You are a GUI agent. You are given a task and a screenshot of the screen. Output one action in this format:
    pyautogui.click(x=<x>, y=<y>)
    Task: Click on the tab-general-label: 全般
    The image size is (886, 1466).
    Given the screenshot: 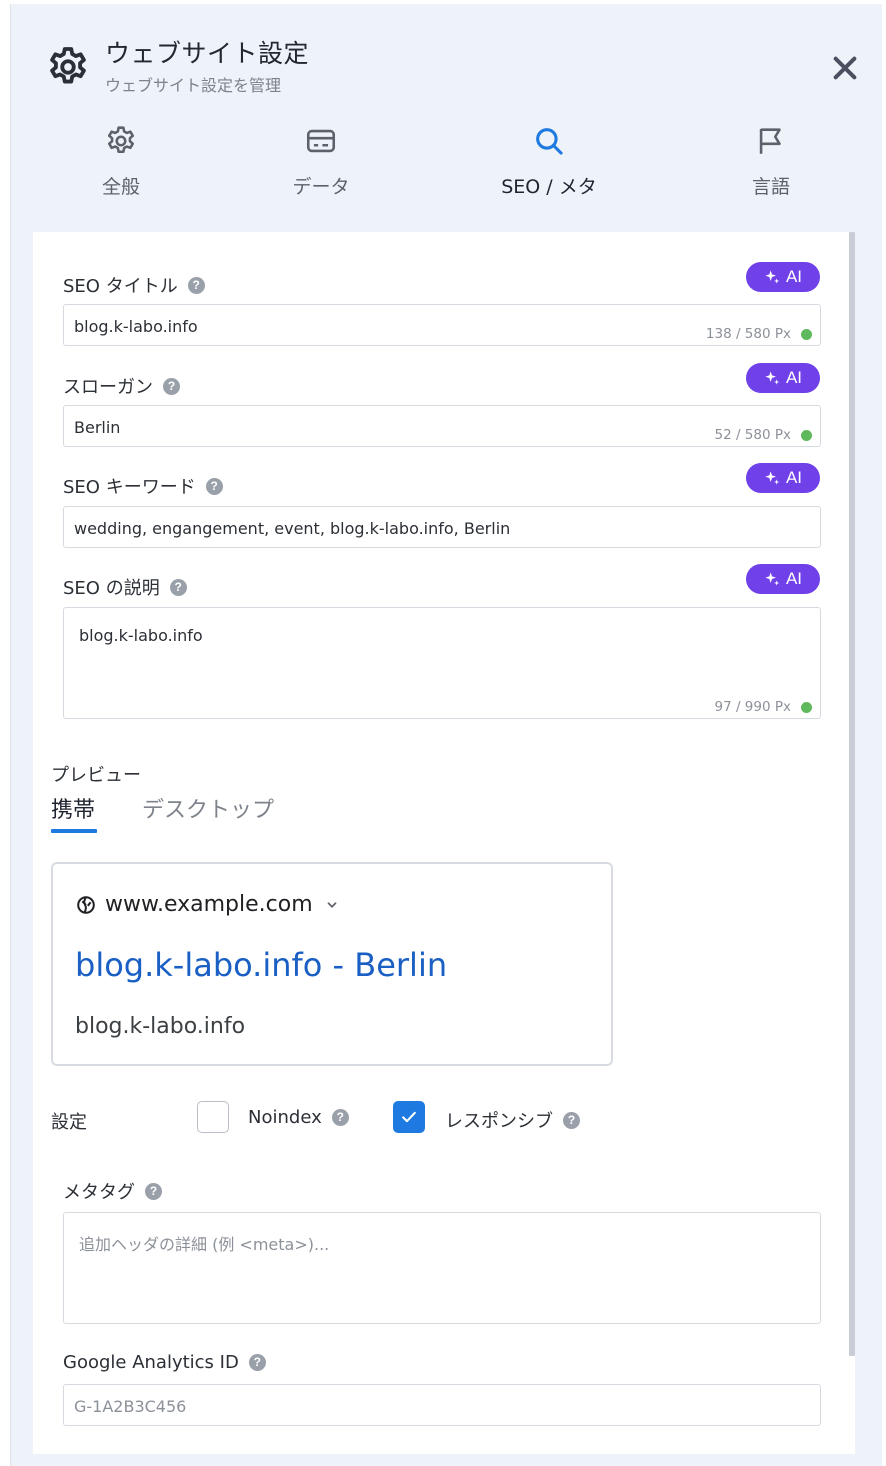 What is the action you would take?
    pyautogui.click(x=120, y=187)
    